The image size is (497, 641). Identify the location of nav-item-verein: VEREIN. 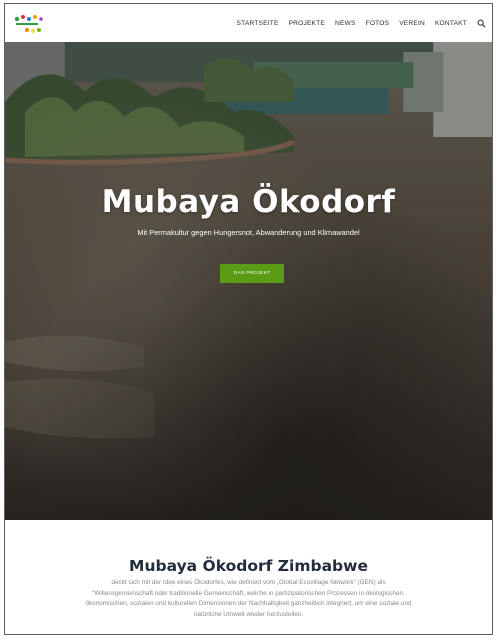
(412, 23).